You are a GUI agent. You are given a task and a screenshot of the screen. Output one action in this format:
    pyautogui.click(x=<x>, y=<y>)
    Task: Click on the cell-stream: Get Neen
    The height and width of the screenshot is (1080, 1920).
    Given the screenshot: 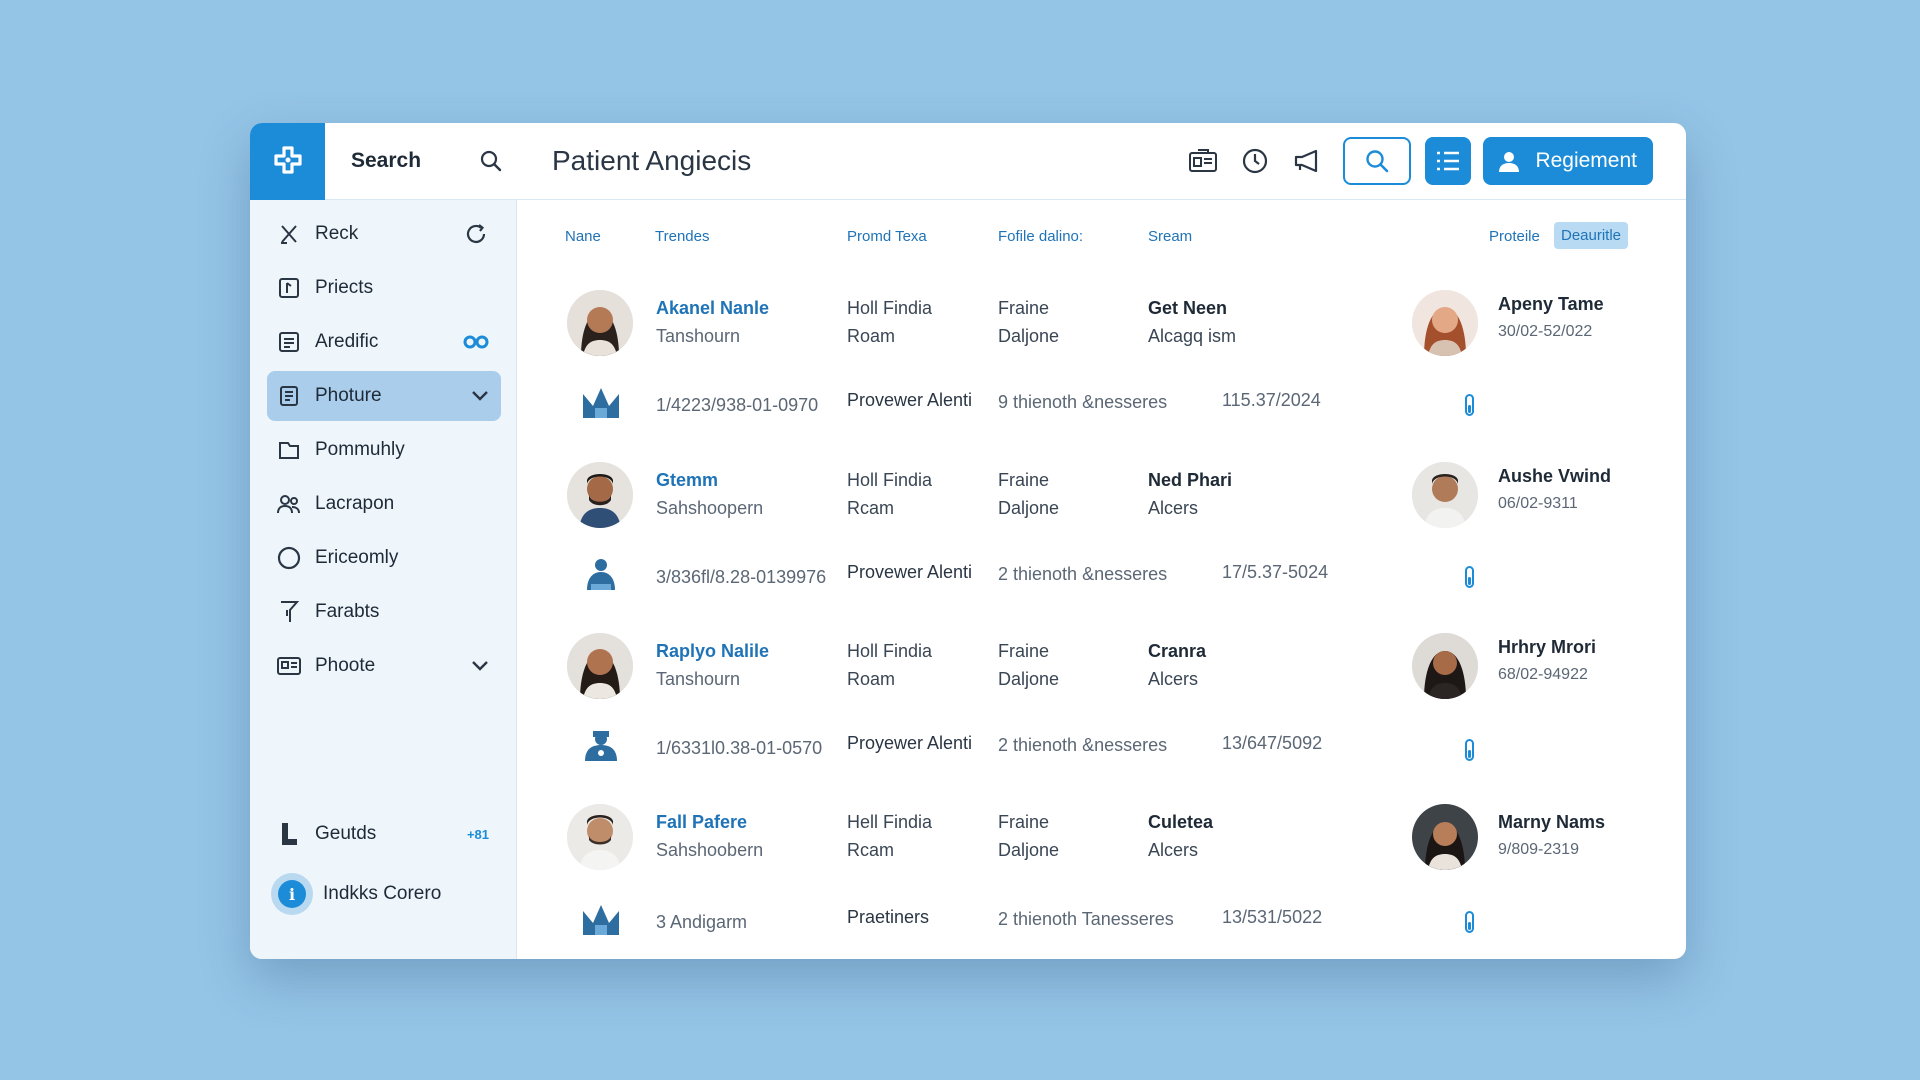 What is the action you would take?
    pyautogui.click(x=1188, y=308)
    